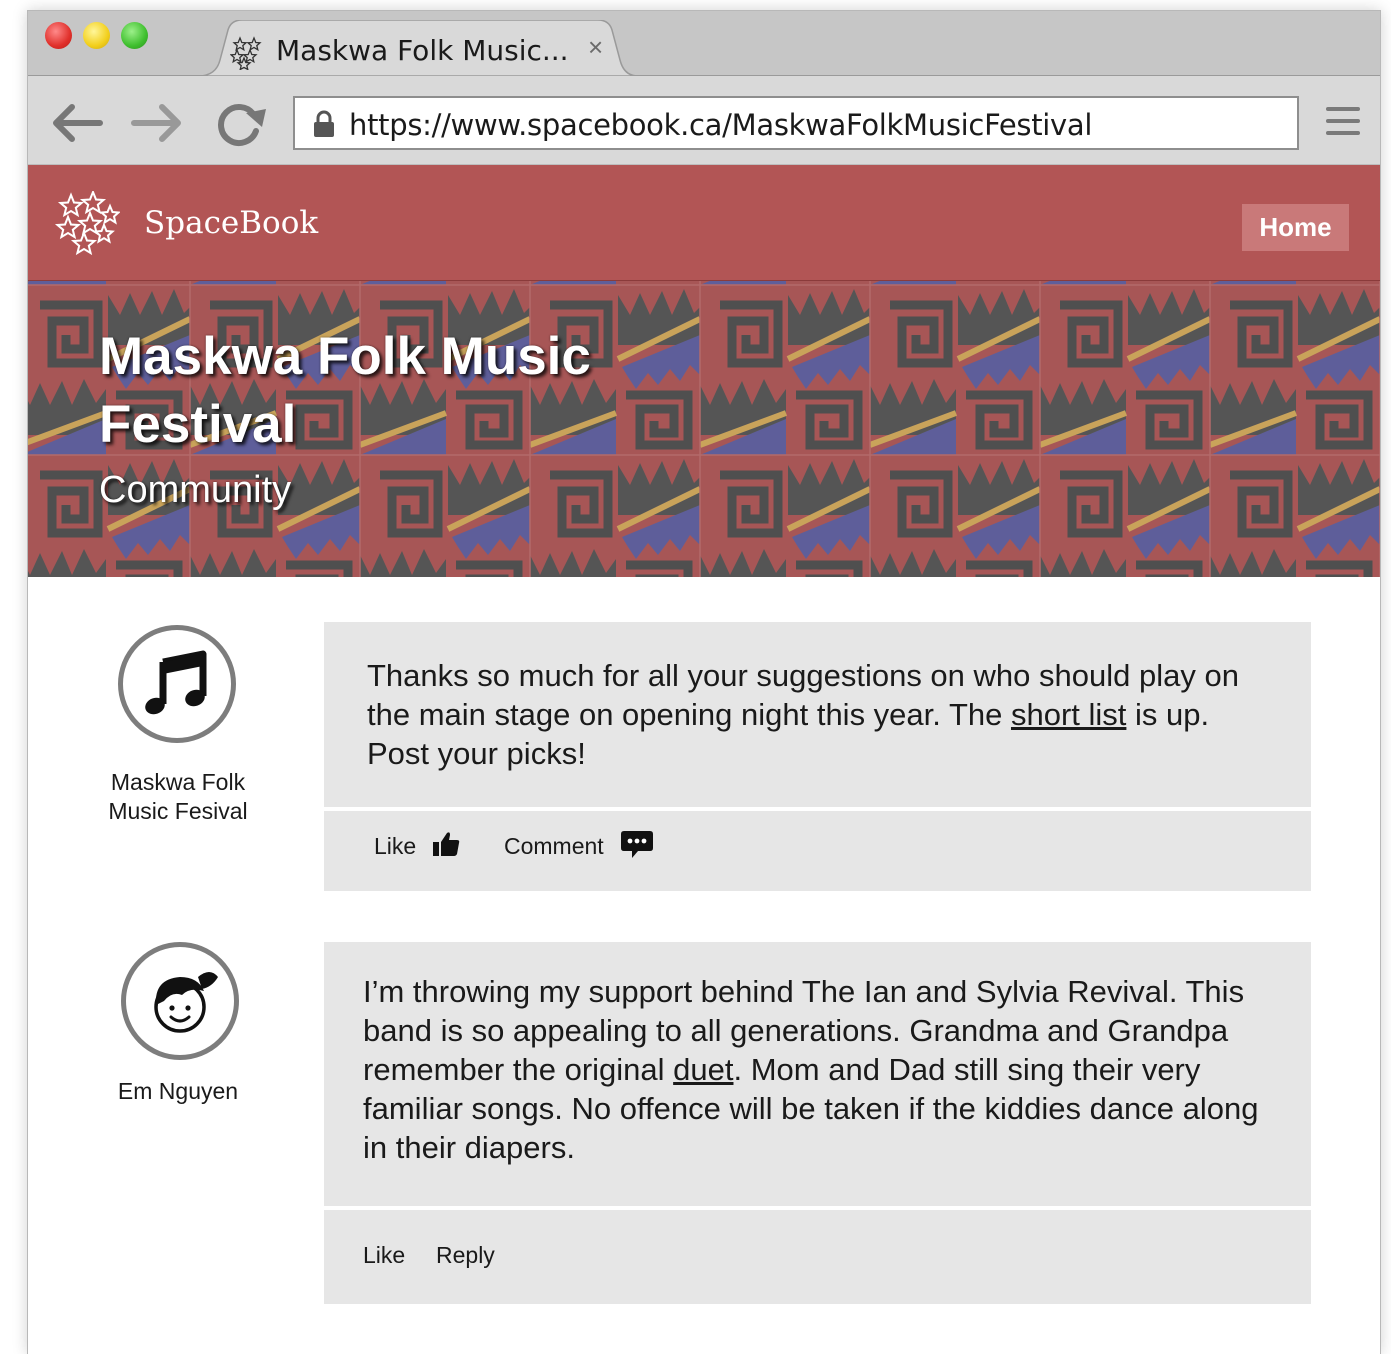  Describe the element at coordinates (1295, 227) in the screenshot. I see `home-button: Home` at that location.